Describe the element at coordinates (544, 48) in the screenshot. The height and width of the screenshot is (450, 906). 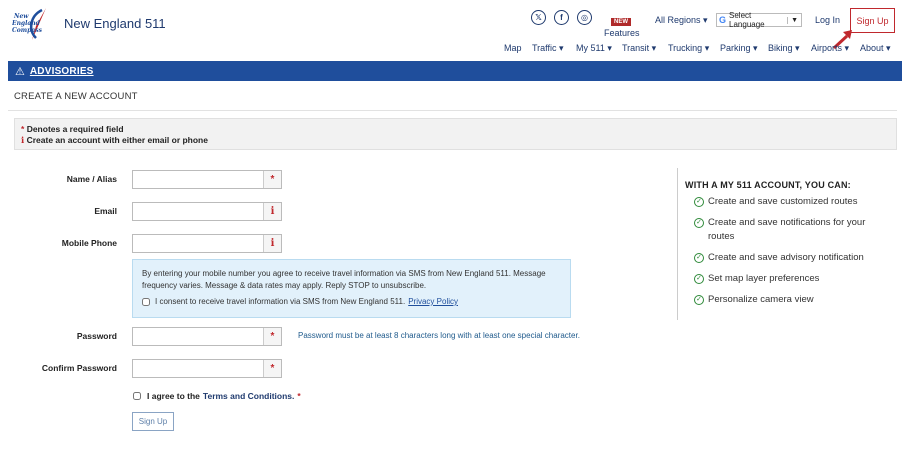
I see `nav-traffic-label: Traffic` at that location.